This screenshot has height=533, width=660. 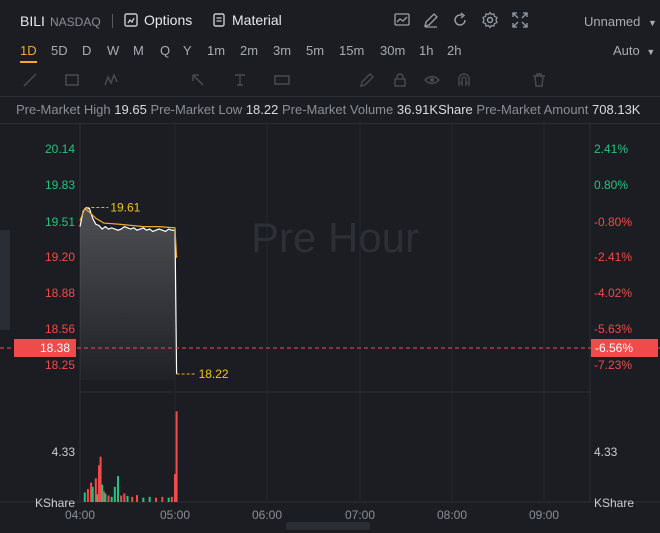 I want to click on edit-icon, so click(x=431, y=20).